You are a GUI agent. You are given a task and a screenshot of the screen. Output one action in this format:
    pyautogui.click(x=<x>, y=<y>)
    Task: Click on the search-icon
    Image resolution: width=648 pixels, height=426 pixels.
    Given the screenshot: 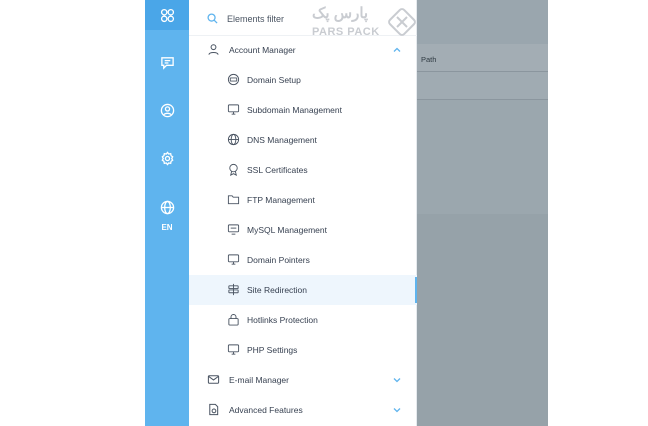 What is the action you would take?
    pyautogui.click(x=212, y=18)
    